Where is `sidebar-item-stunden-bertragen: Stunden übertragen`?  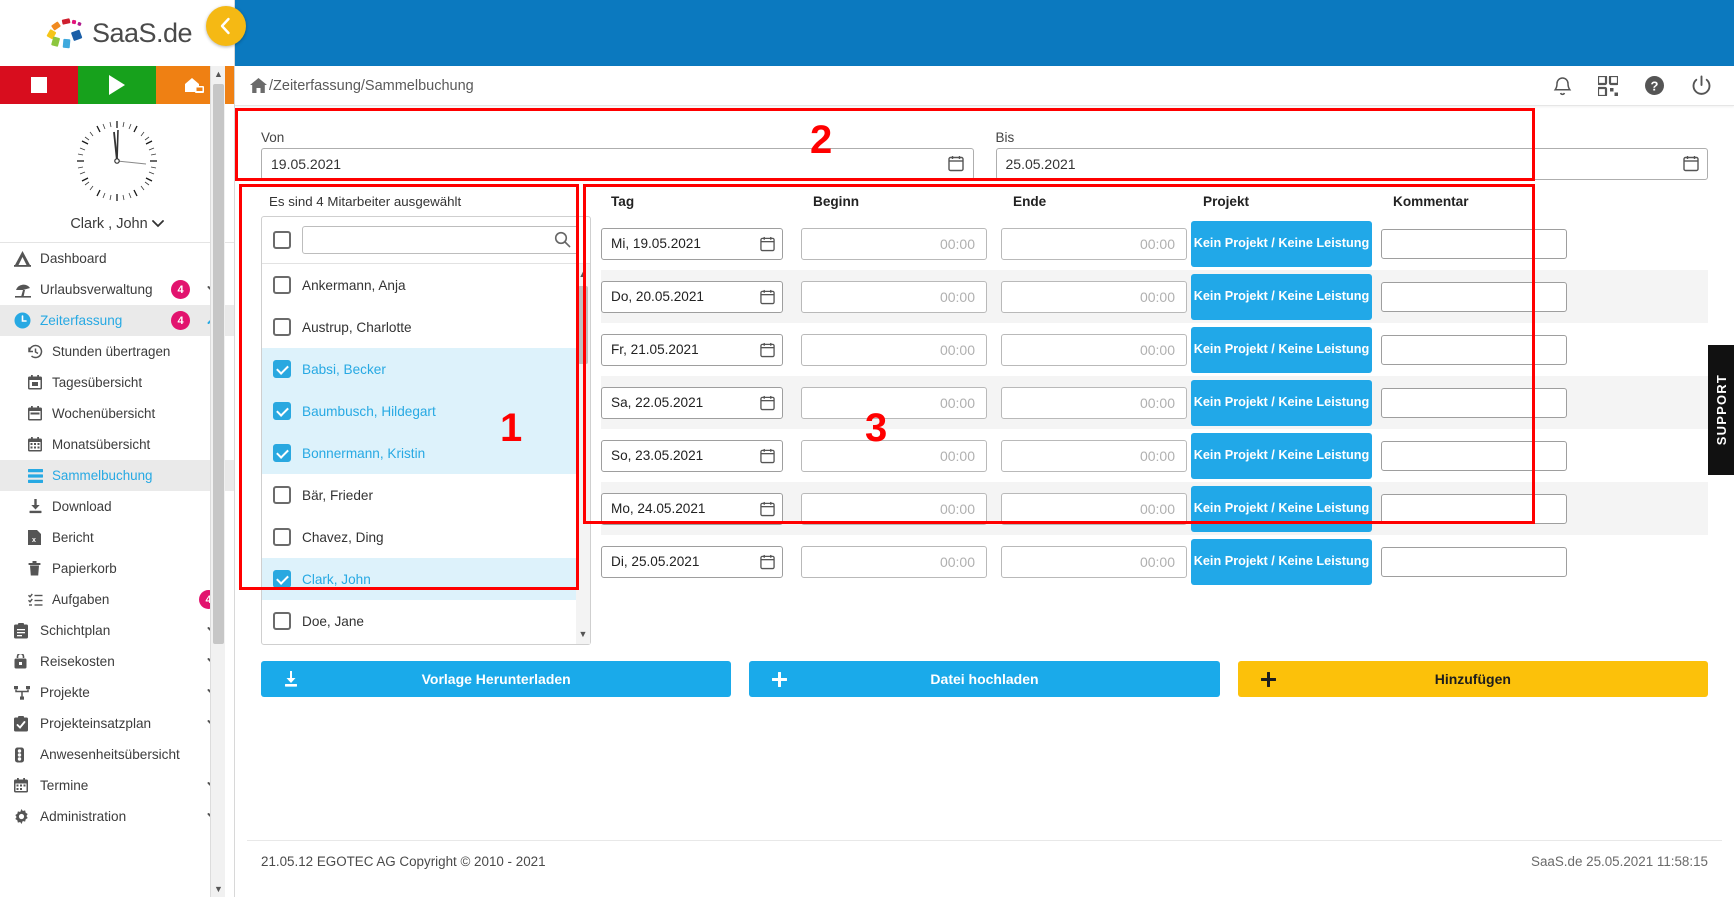
sidebar-item-stunden-bertragen: Stunden übertragen is located at coordinates (117, 351).